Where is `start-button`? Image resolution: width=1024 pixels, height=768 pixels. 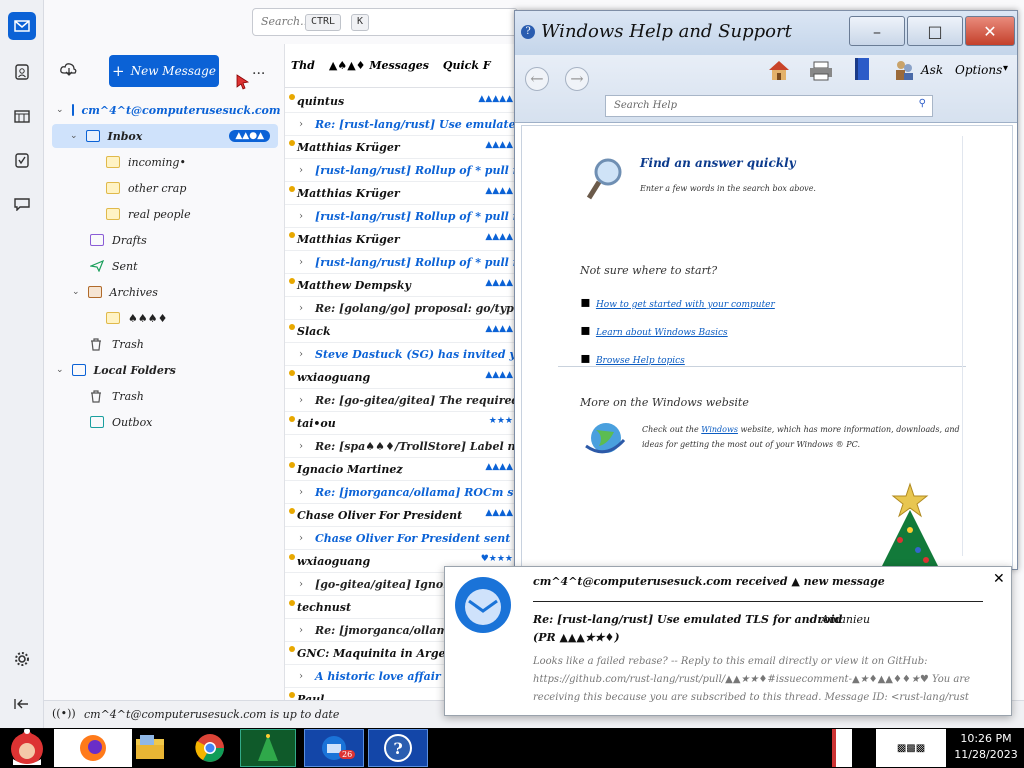 start-button is located at coordinates (27, 748).